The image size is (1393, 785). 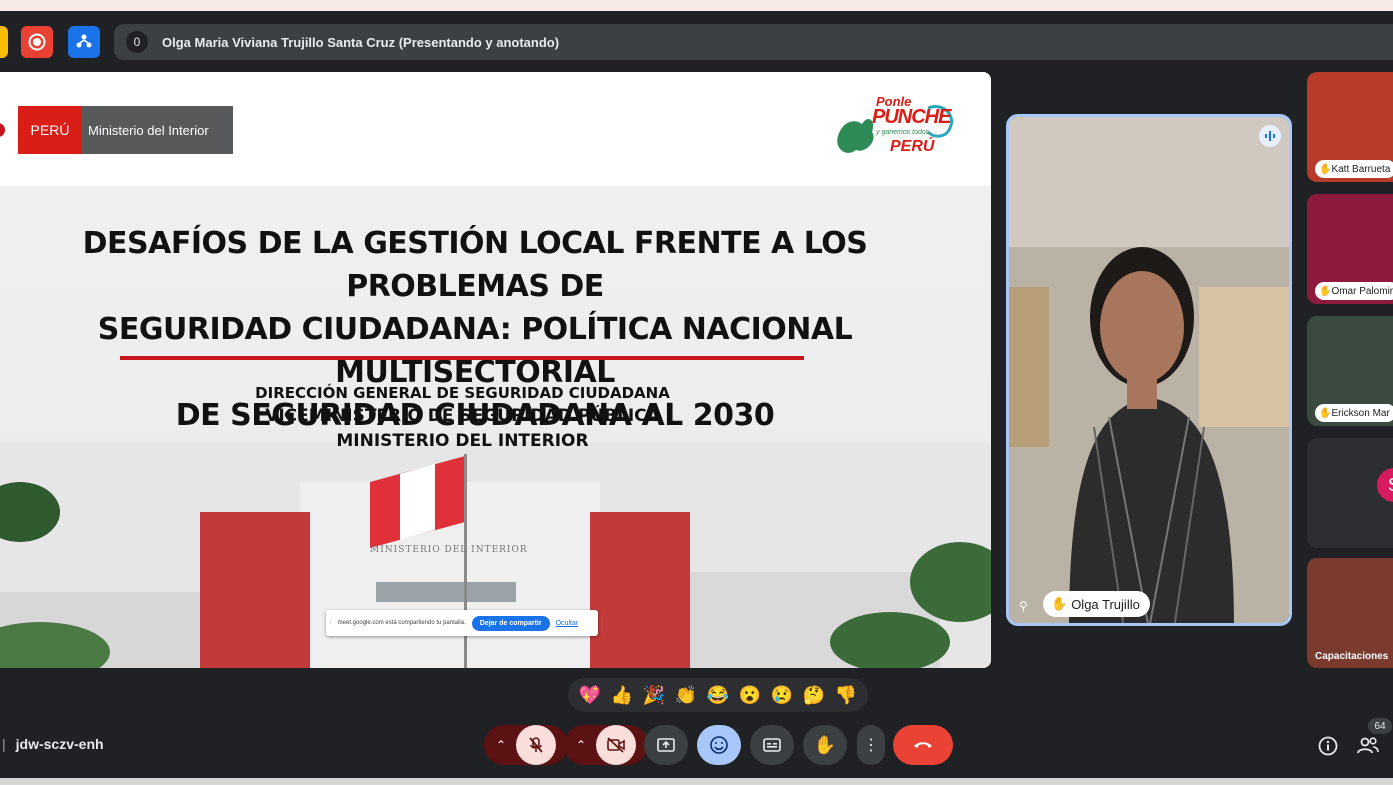 I want to click on camera-off-icon, so click(x=616, y=745).